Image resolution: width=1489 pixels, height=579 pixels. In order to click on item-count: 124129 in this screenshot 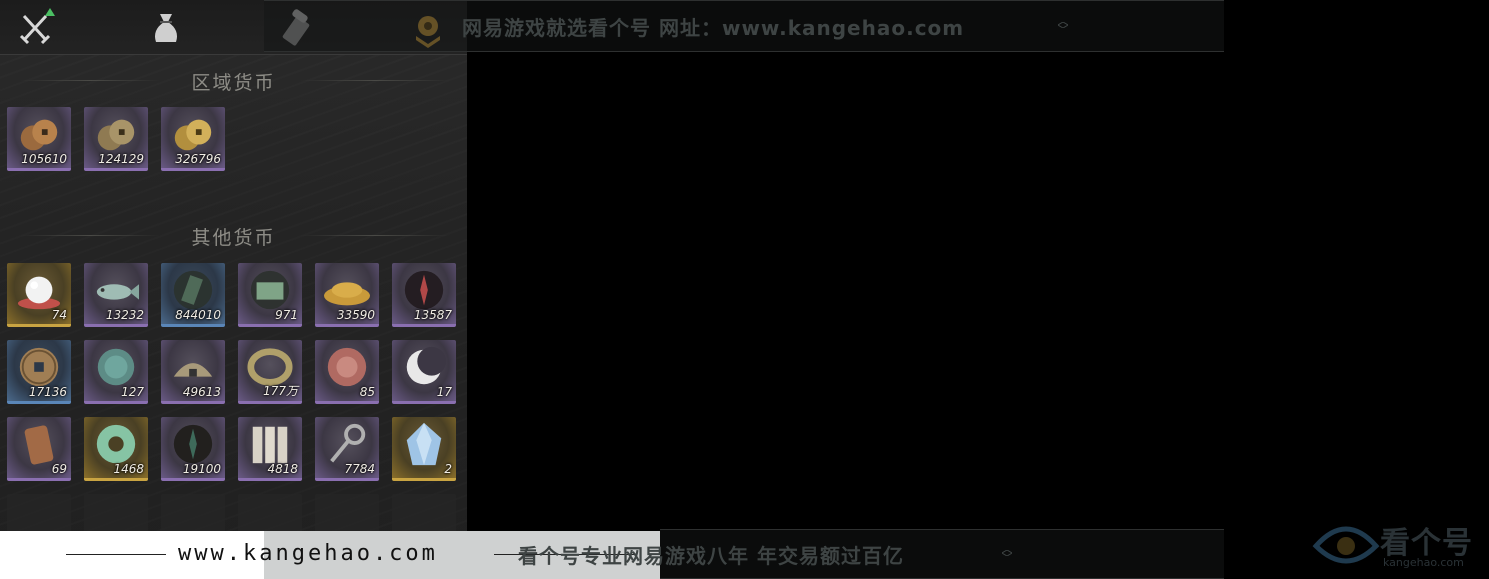, I will do `click(121, 159)`.